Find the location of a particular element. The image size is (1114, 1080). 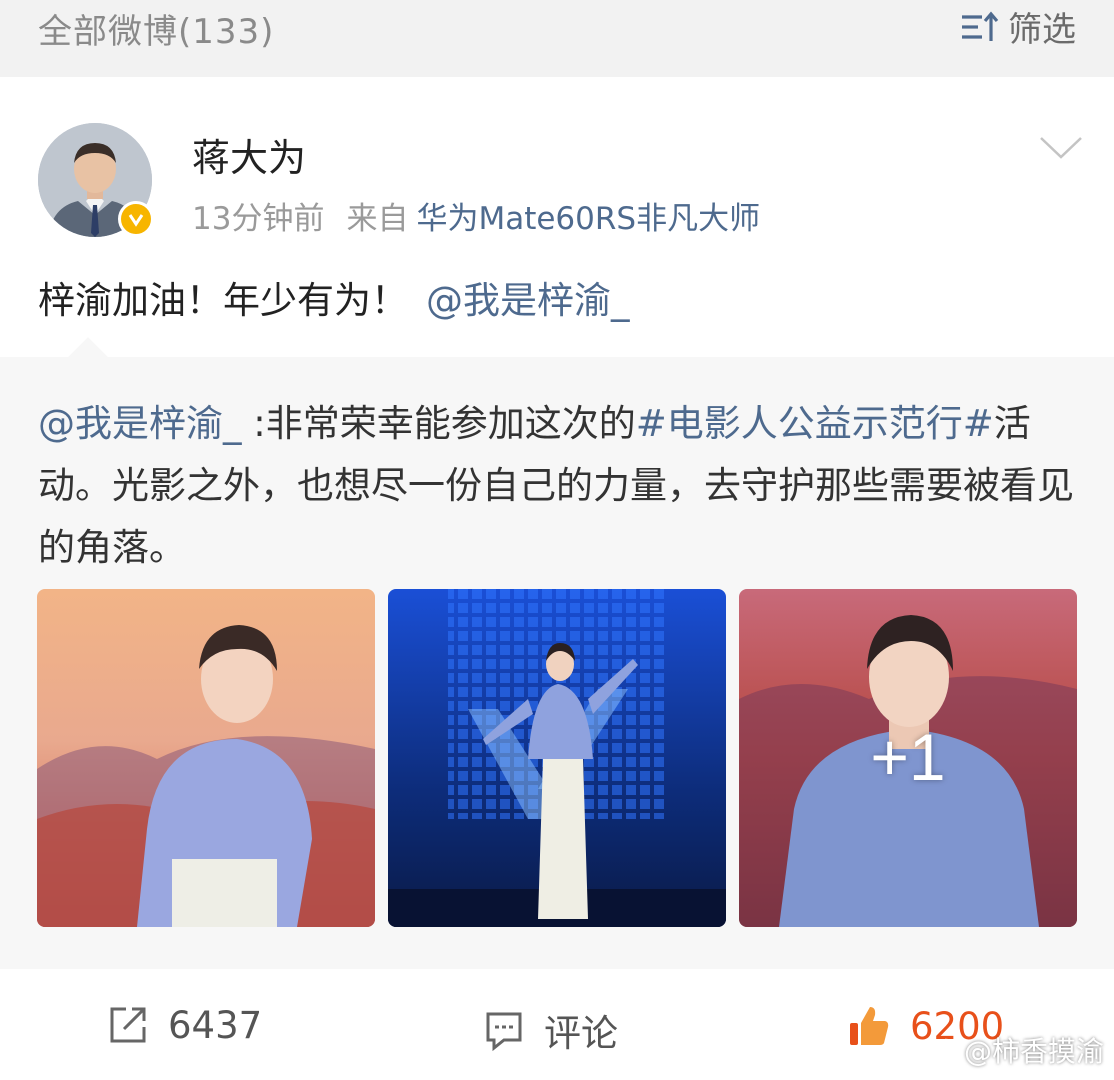

photo-2-image is located at coordinates (557, 758).